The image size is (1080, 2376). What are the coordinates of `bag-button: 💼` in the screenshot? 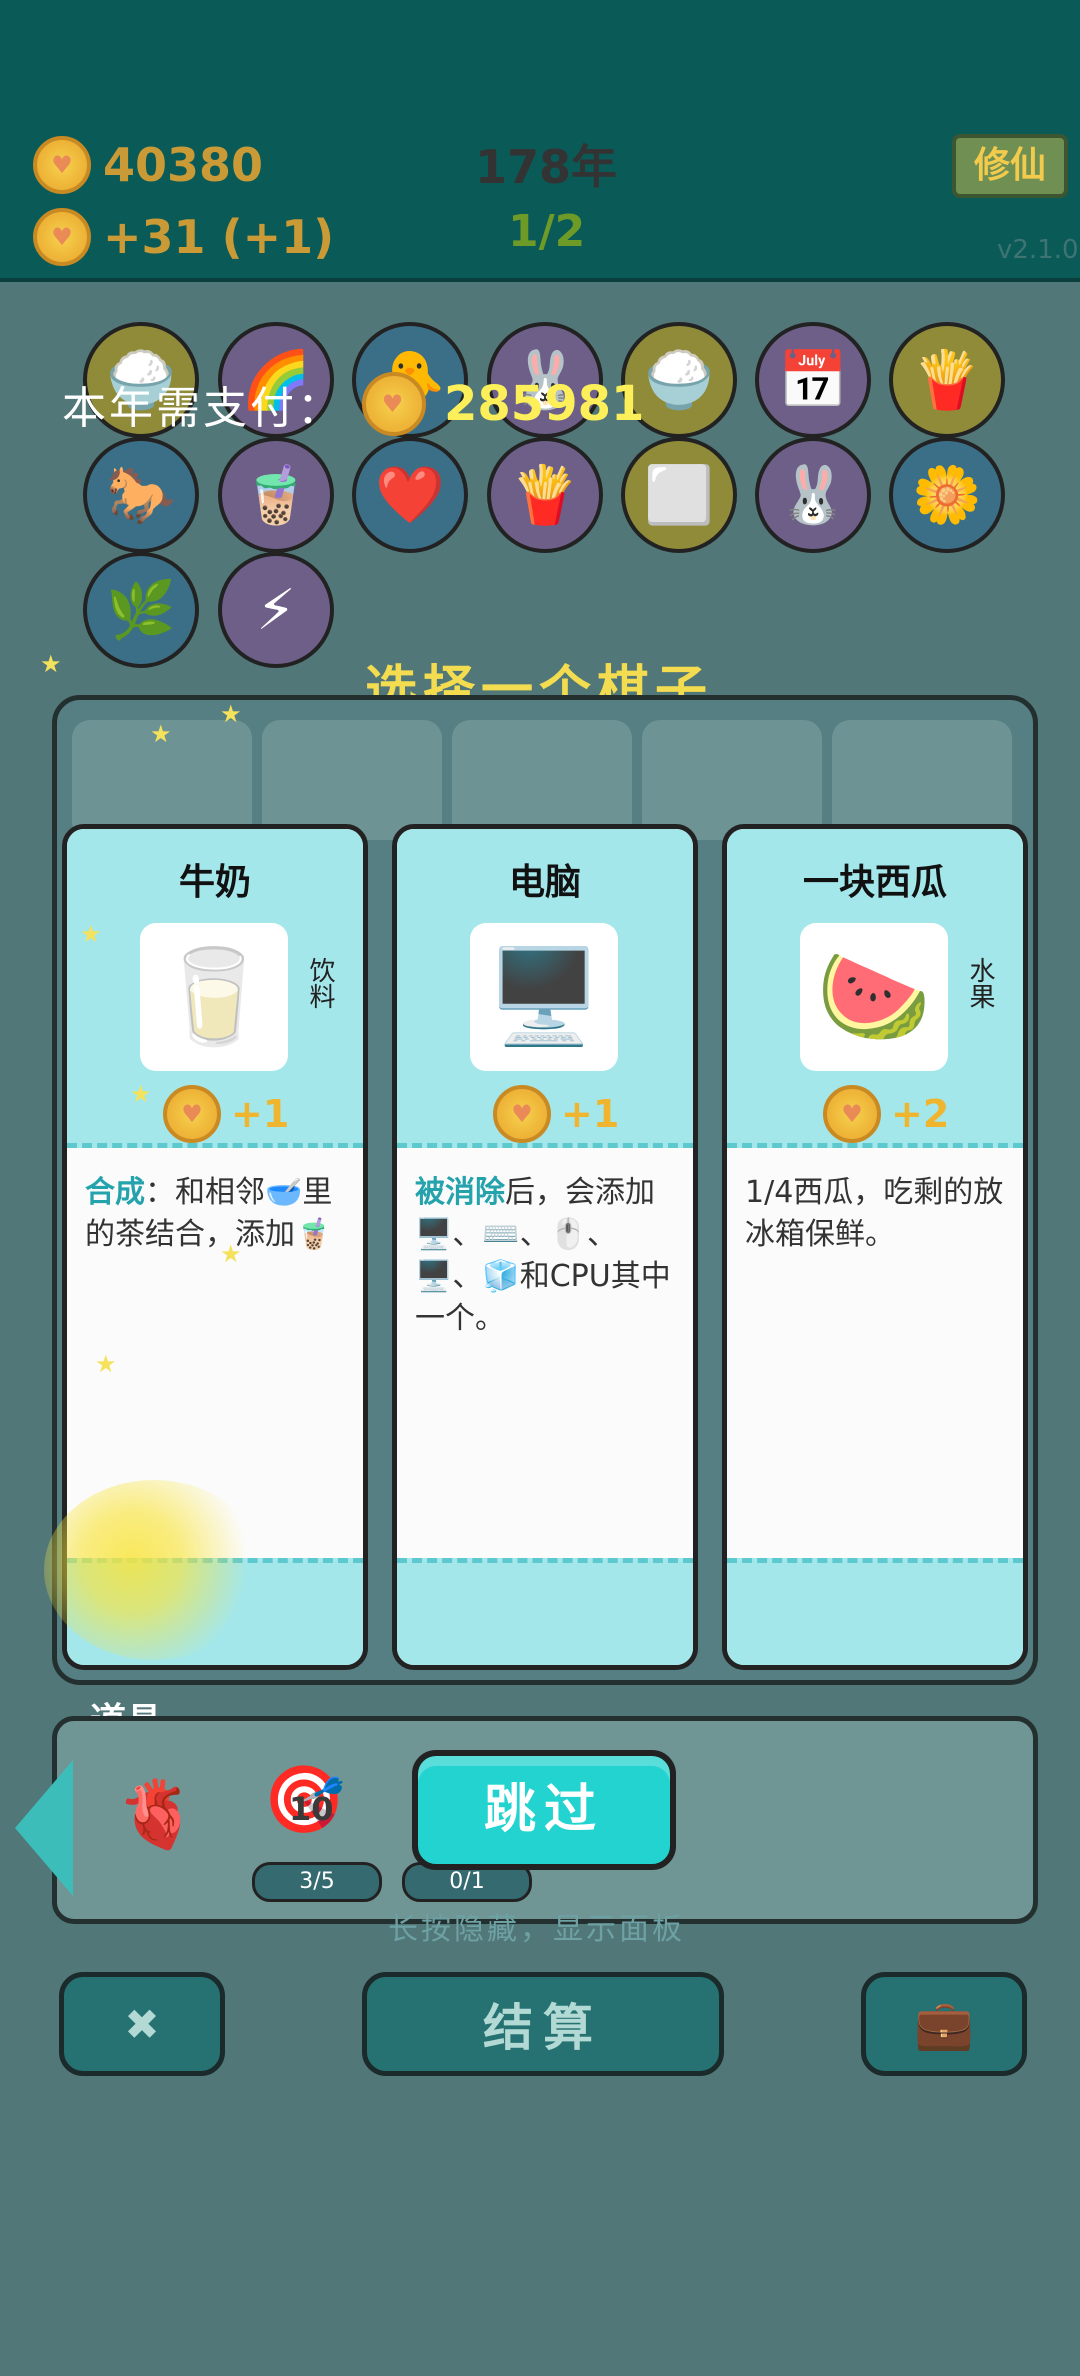 It's located at (944, 2024).